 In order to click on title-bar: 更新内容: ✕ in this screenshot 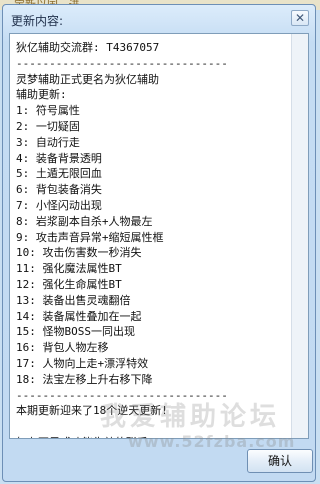, I will do `click(159, 18)`.